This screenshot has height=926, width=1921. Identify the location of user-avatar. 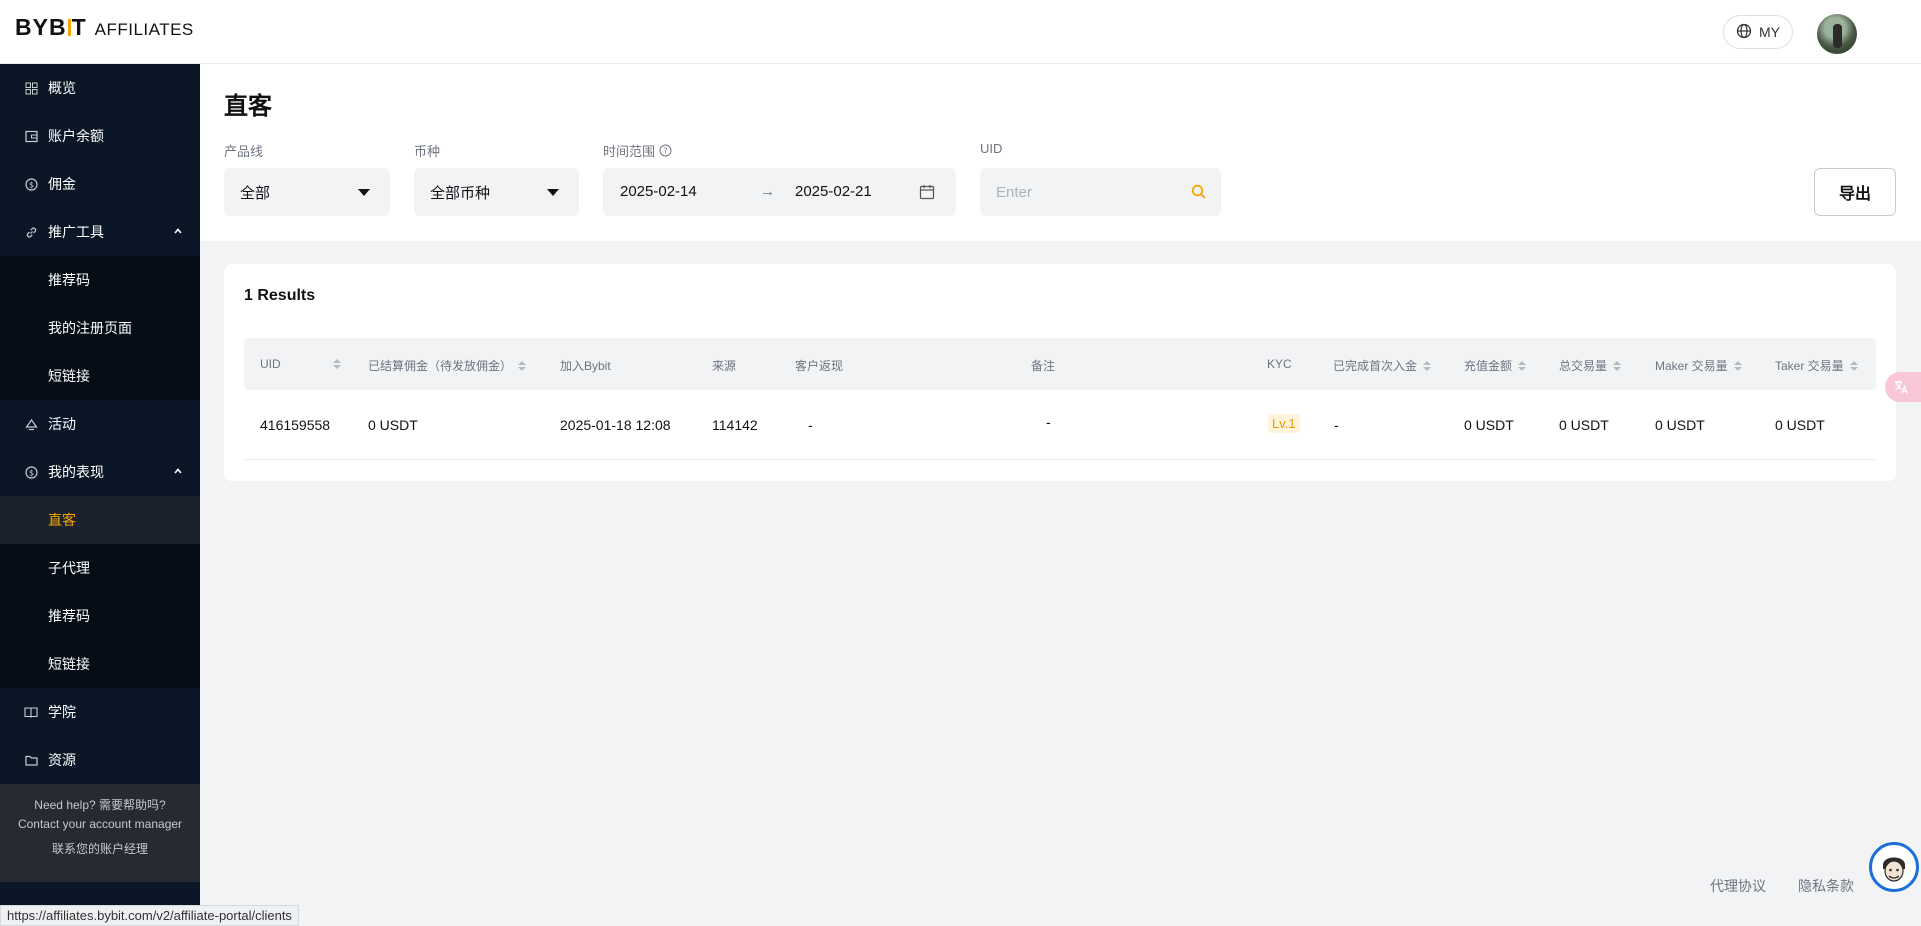
(1837, 34).